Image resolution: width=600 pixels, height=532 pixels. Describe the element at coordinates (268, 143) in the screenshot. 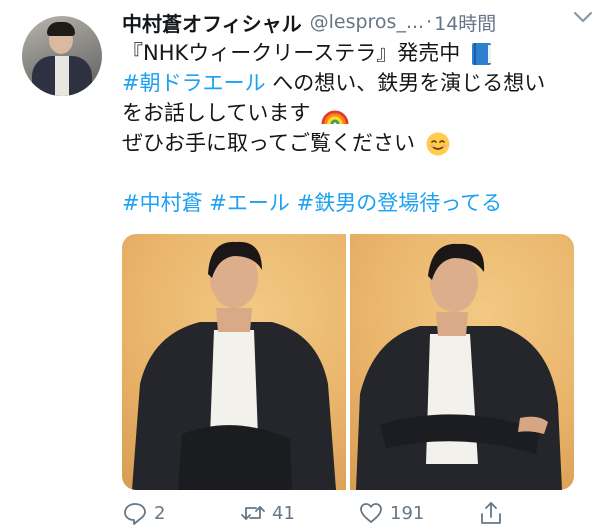

I see `tweet-text-line-4: ぜひお手に取ってご覧ください` at that location.